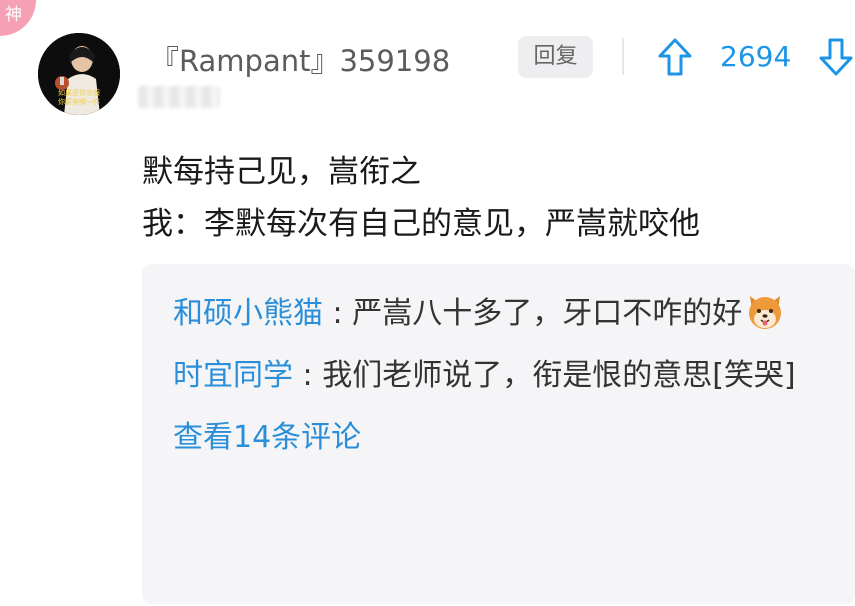 The width and height of the screenshot is (855, 606). What do you see at coordinates (233, 375) in the screenshot?
I see `reply-author: 时宜同学` at bounding box center [233, 375].